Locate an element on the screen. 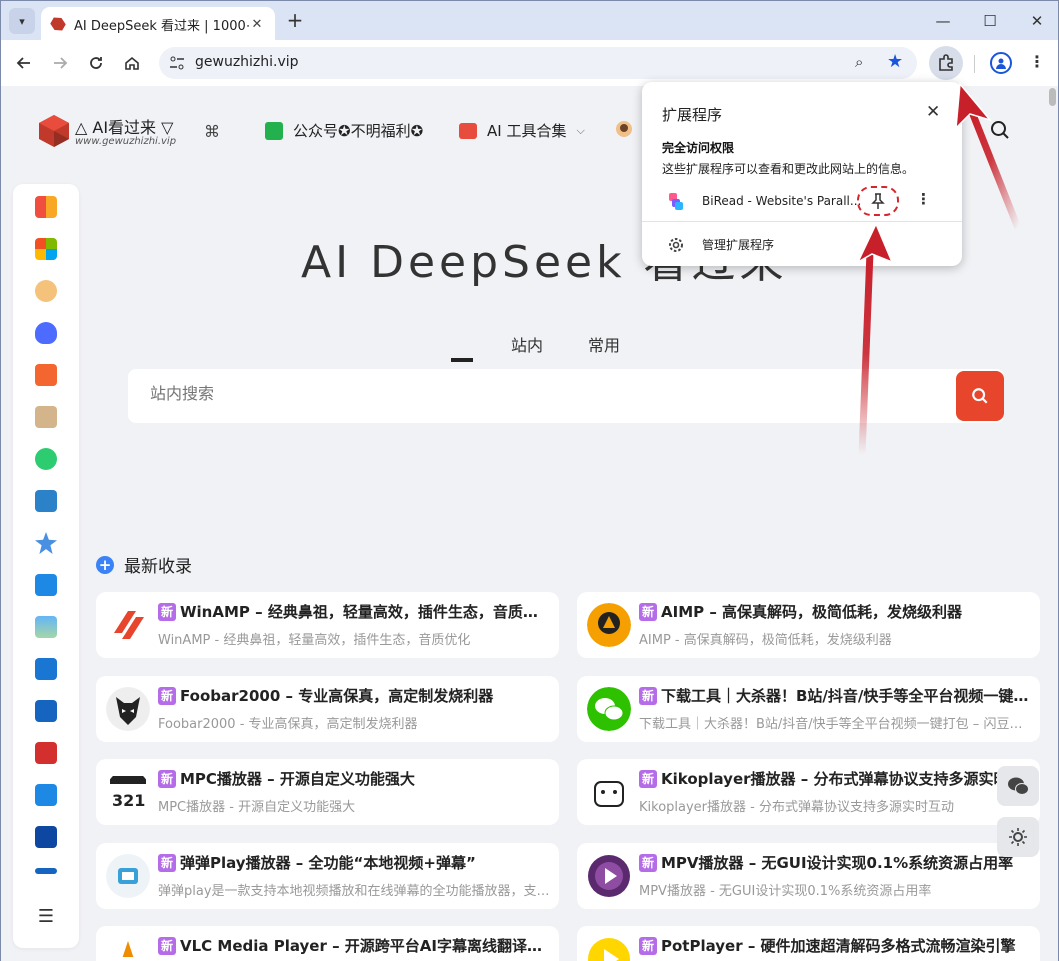  theme-toggle-button is located at coordinates (1018, 837).